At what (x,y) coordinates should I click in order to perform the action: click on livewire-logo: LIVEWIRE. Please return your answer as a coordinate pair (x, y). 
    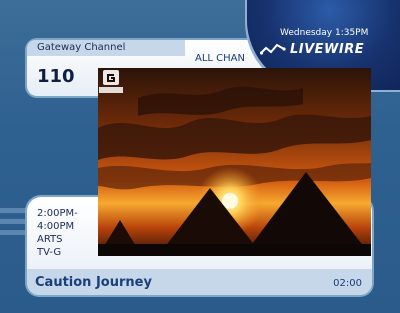
    Looking at the image, I should click on (325, 49).